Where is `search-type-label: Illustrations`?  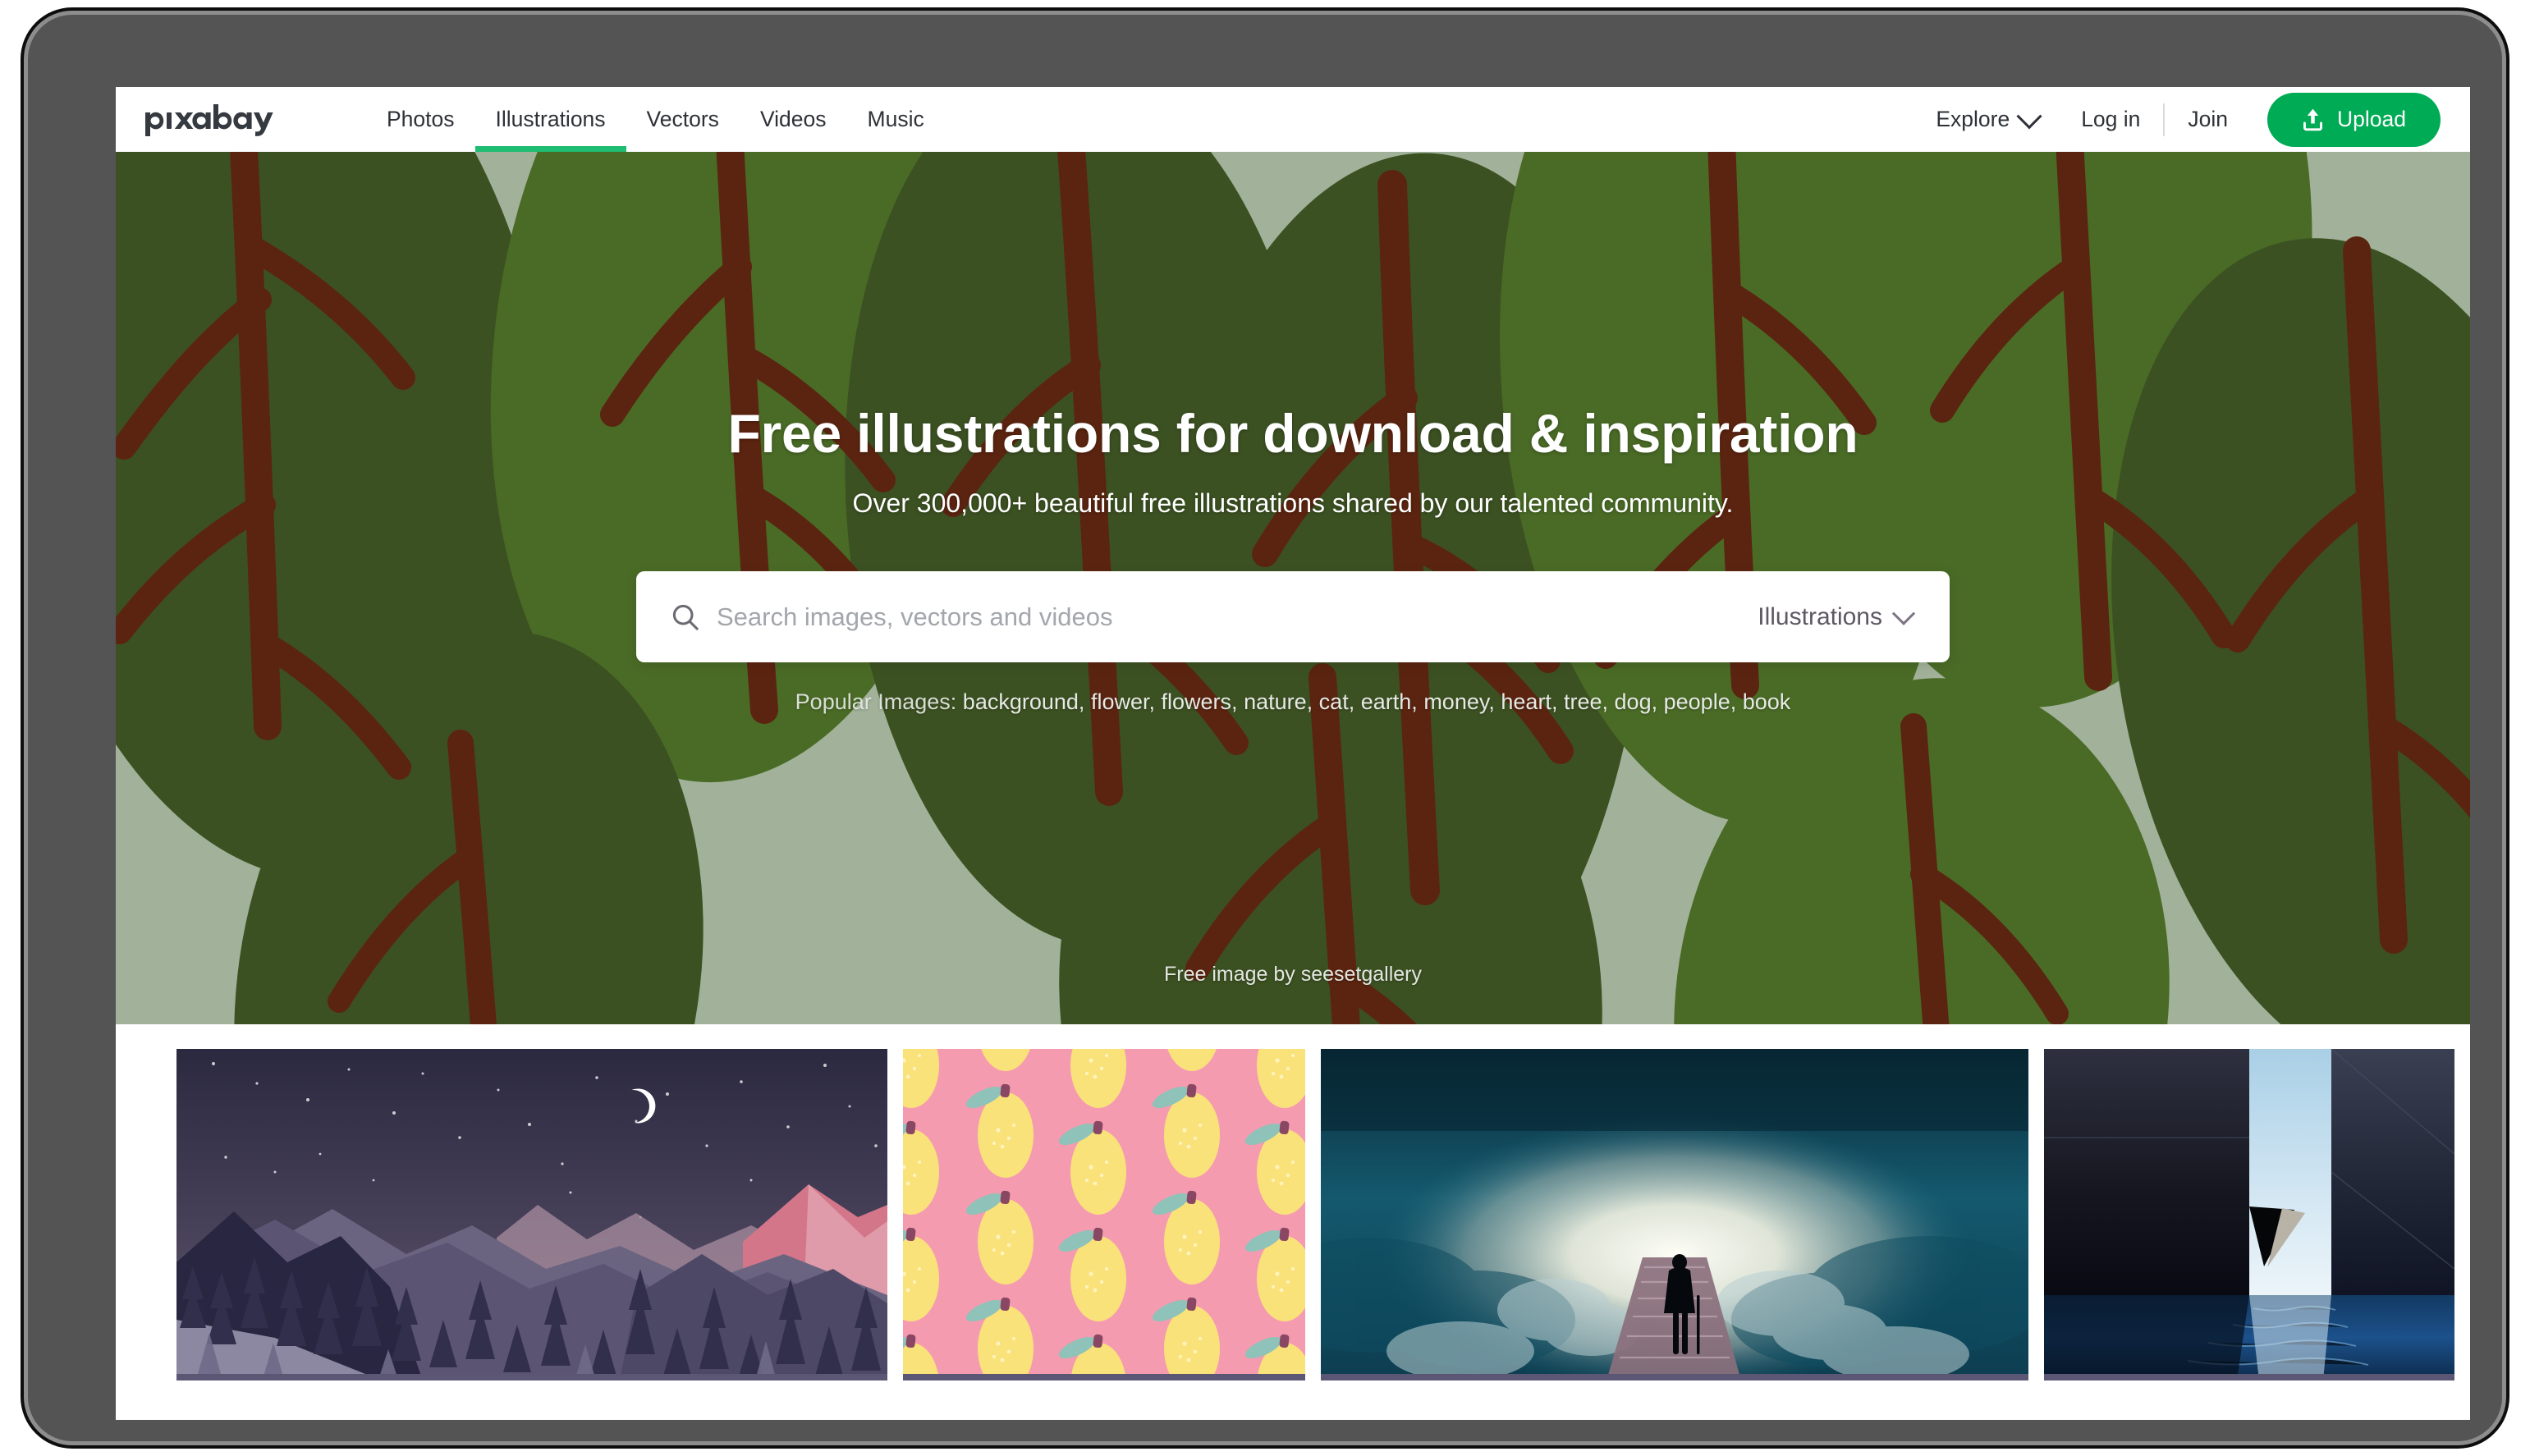
search-type-label: Illustrations is located at coordinates (1820, 616).